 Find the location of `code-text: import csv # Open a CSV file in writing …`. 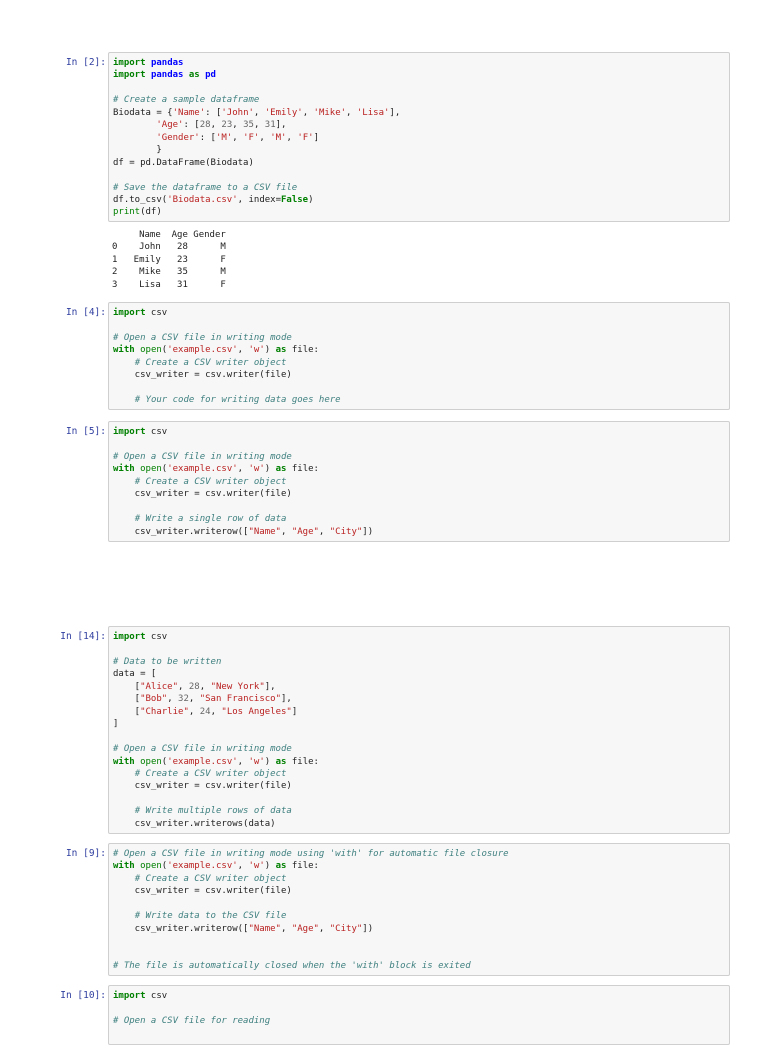

code-text: import csv # Open a CSV file in writing … is located at coordinates (419, 482).